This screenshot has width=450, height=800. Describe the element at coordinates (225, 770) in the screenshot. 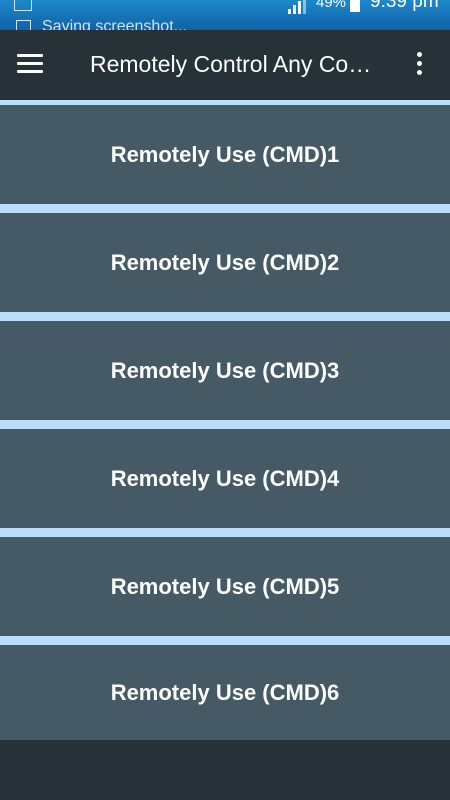

I see `bottom-area` at that location.